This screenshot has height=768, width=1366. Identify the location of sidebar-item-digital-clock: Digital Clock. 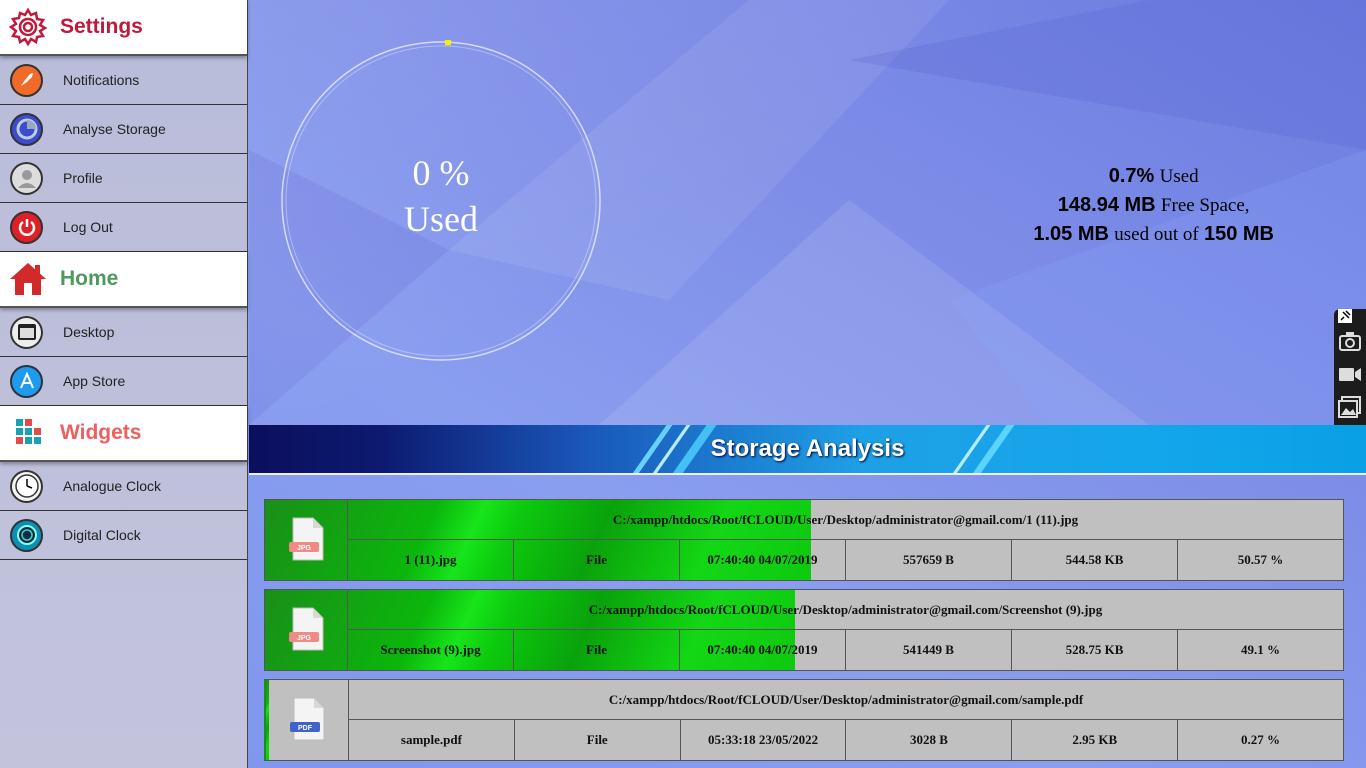
(123, 535).